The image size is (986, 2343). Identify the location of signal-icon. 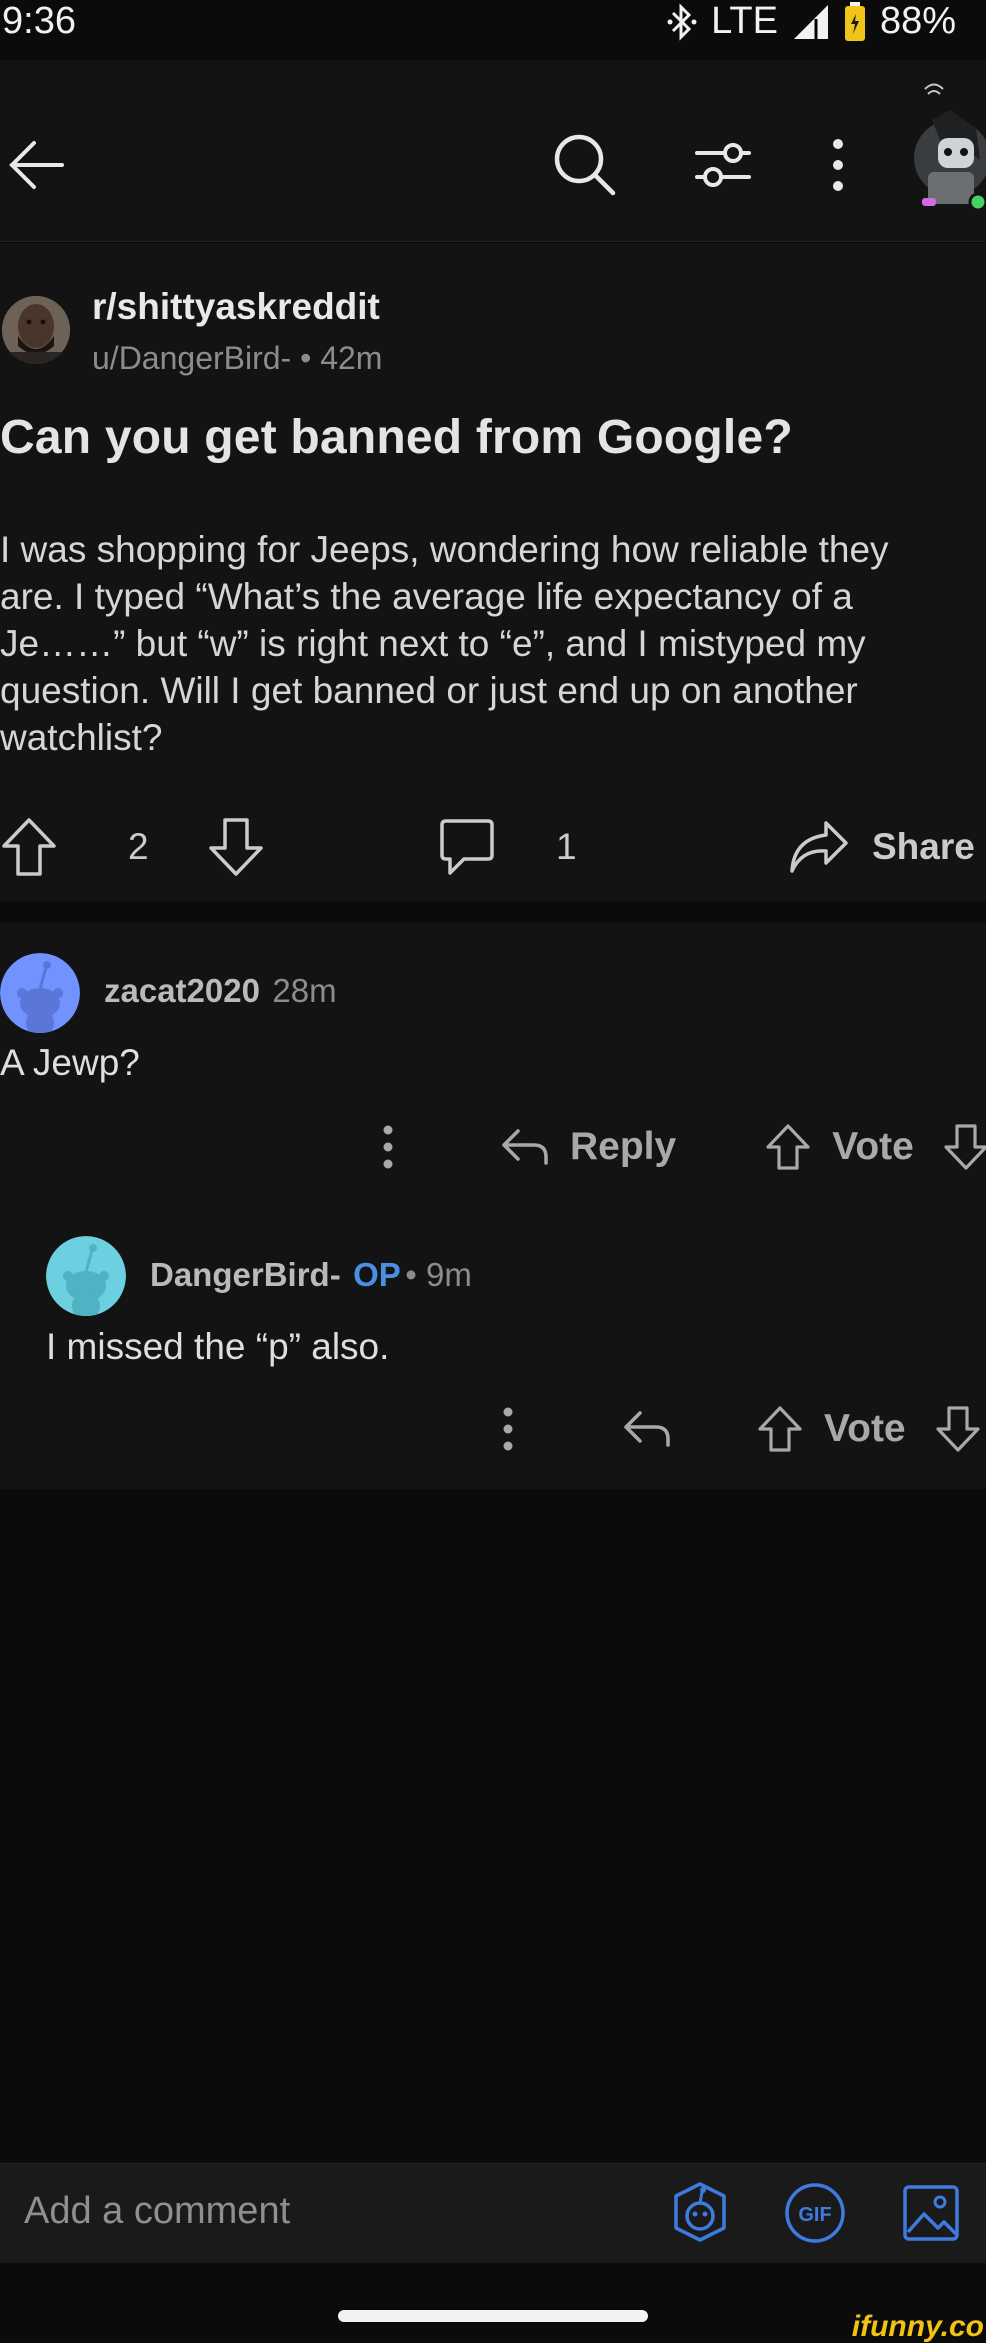
(811, 22).